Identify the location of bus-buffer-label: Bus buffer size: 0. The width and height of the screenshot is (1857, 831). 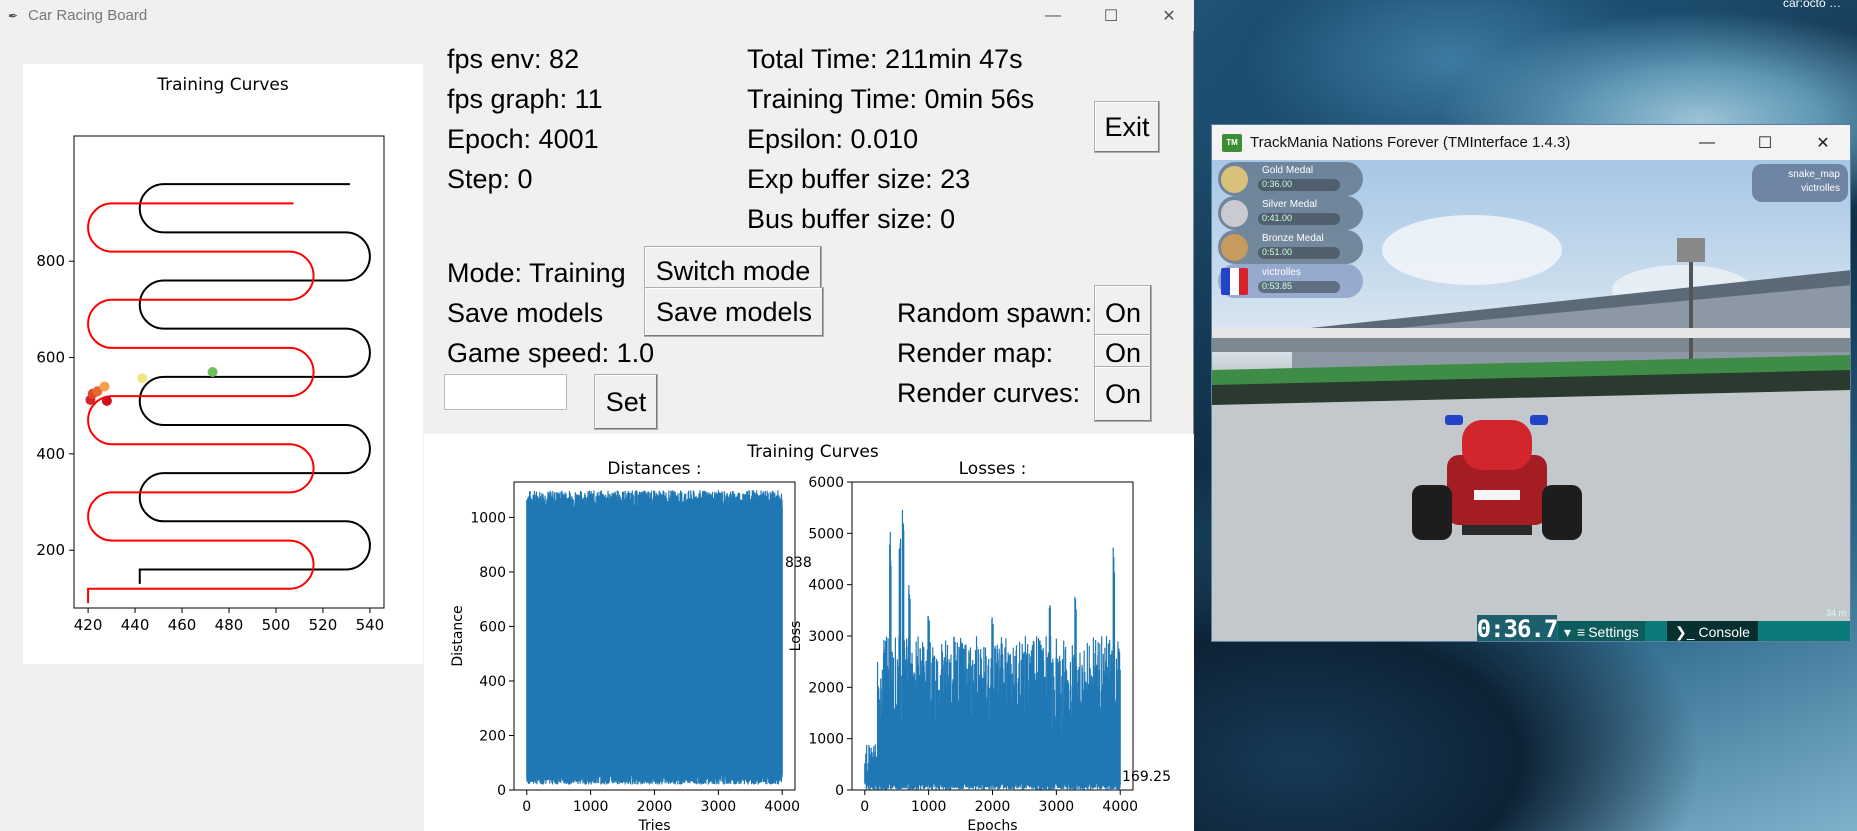
(851, 219).